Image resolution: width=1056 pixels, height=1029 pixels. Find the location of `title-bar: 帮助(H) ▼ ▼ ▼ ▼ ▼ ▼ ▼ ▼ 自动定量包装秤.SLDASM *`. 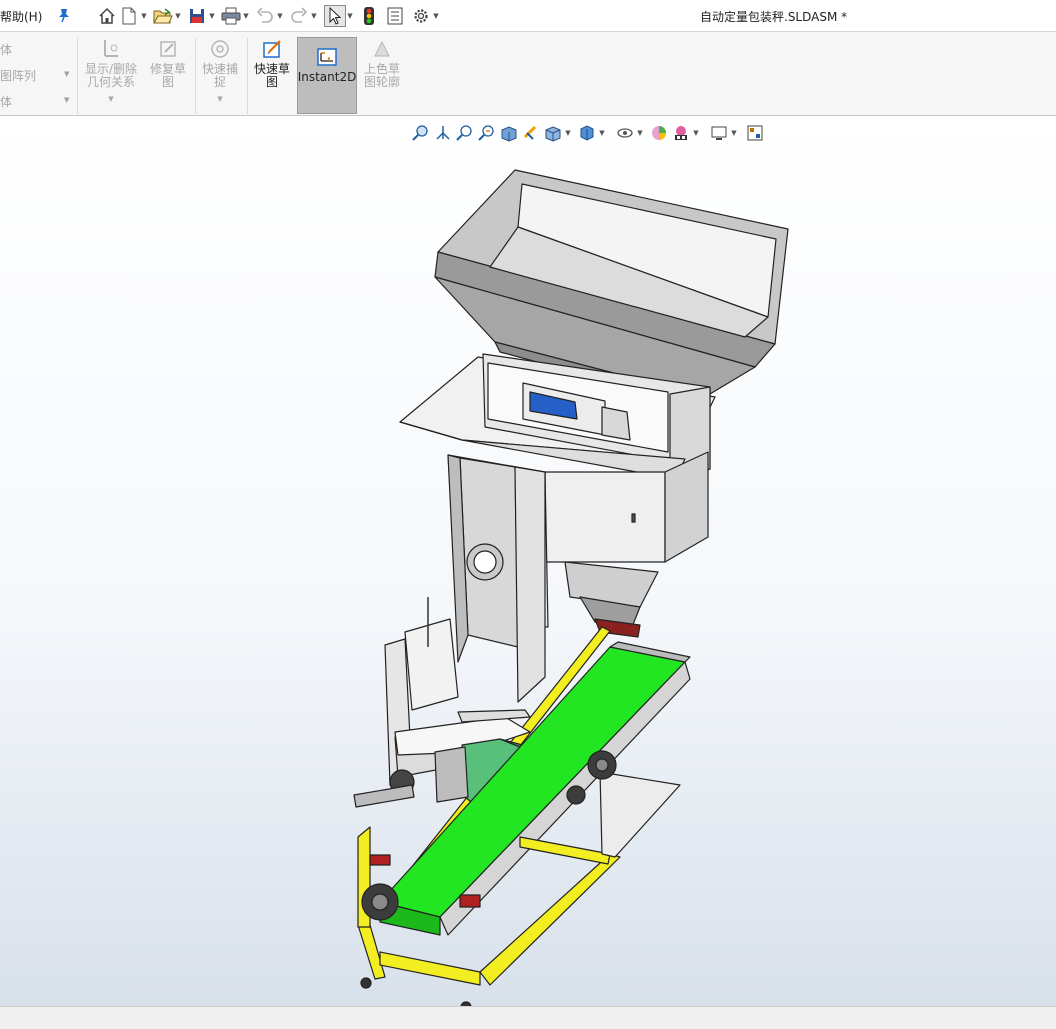

title-bar: 帮助(H) ▼ ▼ ▼ ▼ ▼ ▼ ▼ ▼ 自动定量包装秤.SLDASM * is located at coordinates (528, 16).